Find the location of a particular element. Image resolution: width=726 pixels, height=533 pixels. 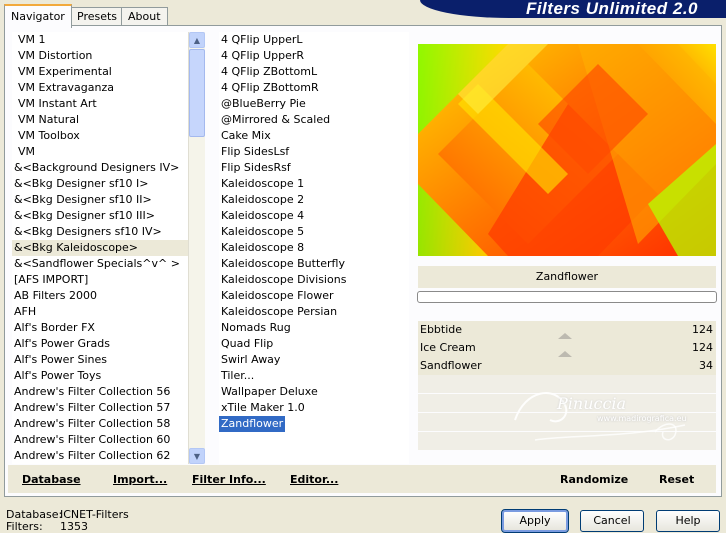

filter-list-item: Kaleidoscope 5 is located at coordinates (262, 232).